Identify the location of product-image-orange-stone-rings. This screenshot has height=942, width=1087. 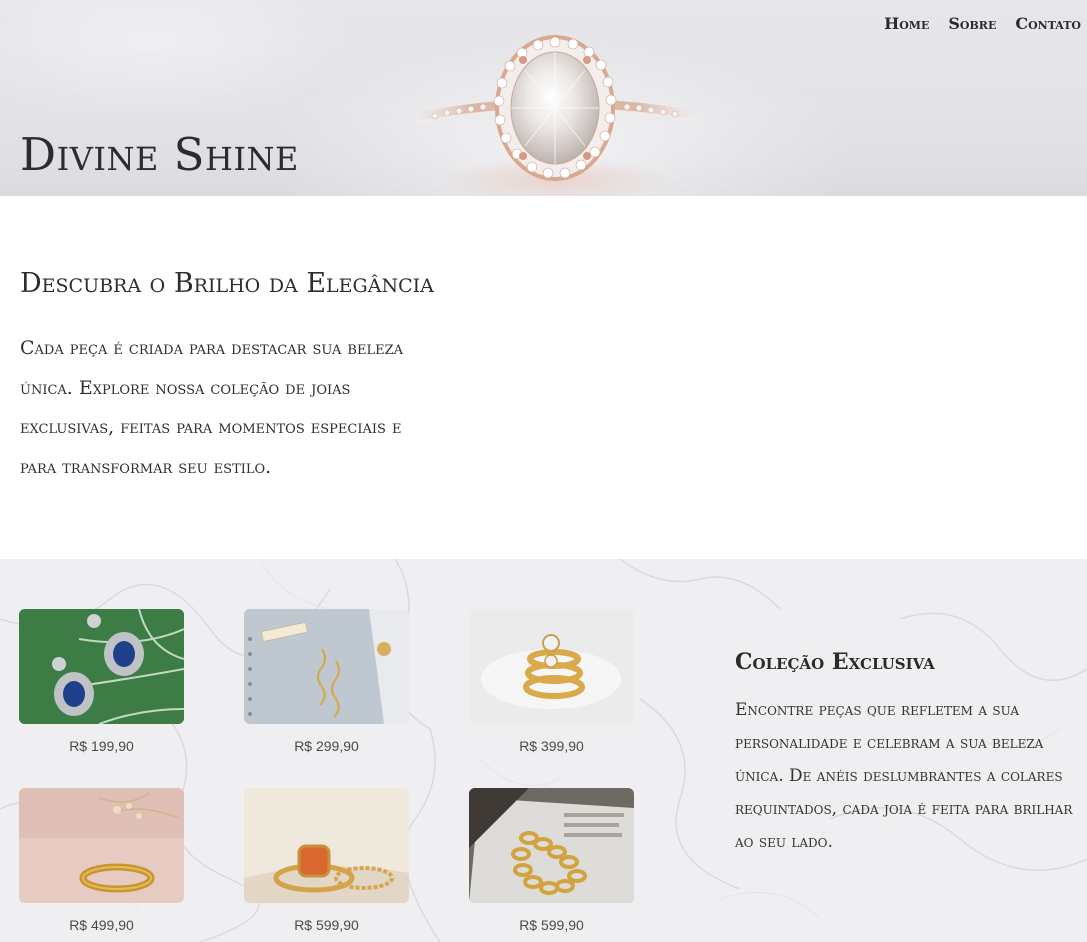
(326, 845).